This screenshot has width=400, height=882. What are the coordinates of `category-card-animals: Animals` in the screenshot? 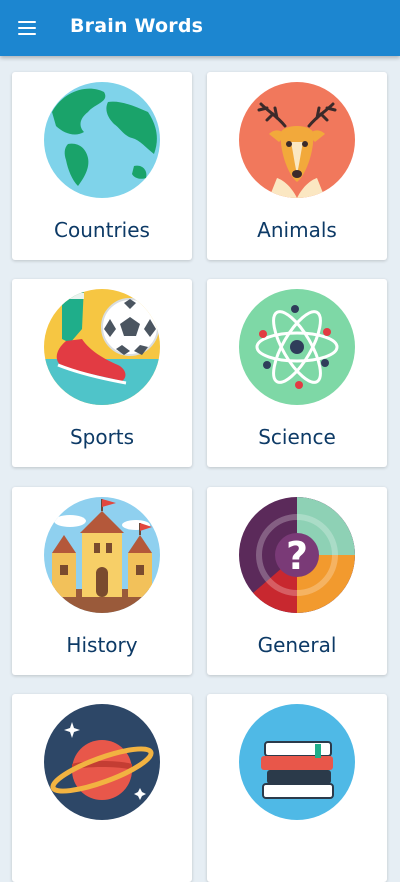 It's located at (297, 166).